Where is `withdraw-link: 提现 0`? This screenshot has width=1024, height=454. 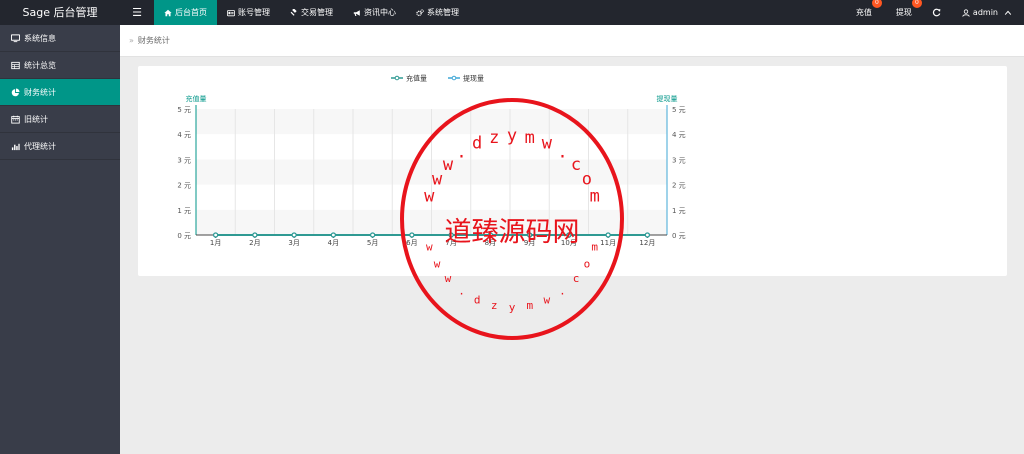 withdraw-link: 提现 0 is located at coordinates (904, 12).